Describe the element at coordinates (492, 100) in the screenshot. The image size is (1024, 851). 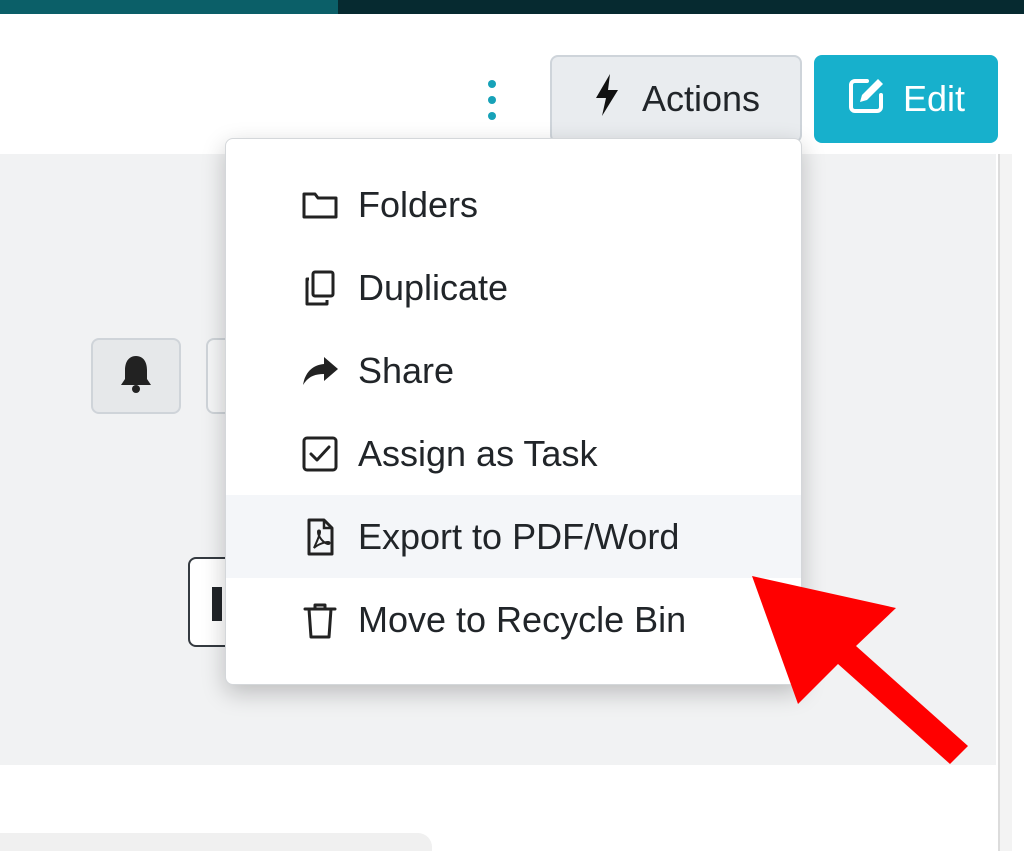
I see `vertical-dots-icon` at that location.